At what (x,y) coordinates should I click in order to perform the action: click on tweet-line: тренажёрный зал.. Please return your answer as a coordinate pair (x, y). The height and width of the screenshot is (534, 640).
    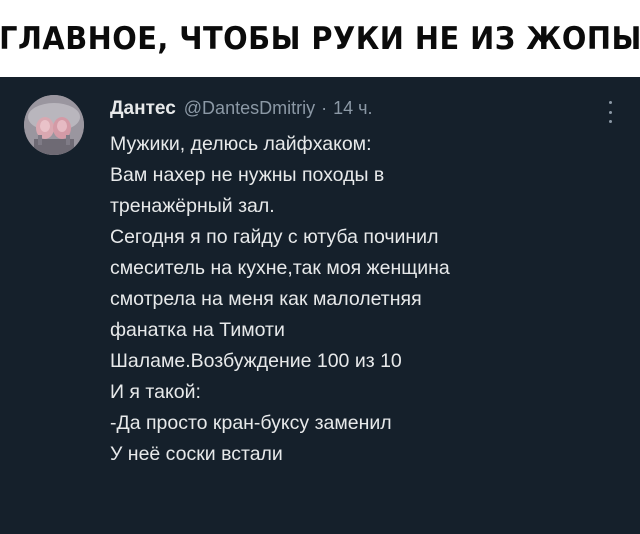
    Looking at the image, I should click on (192, 206).